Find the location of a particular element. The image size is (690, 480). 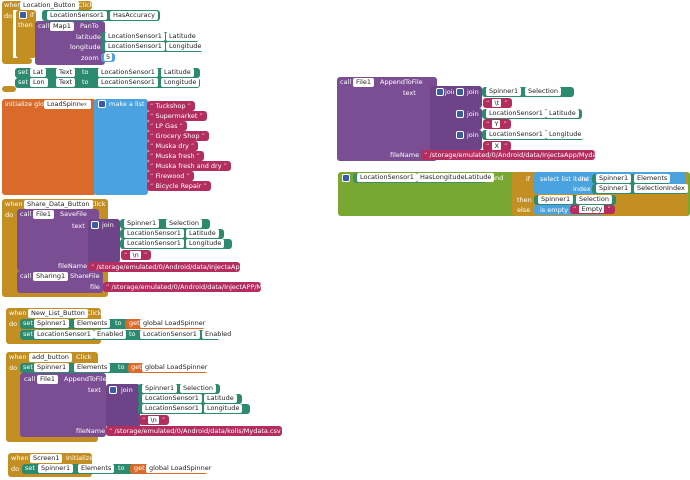

list-item-value: Bicycle Repair is located at coordinates (178, 186).